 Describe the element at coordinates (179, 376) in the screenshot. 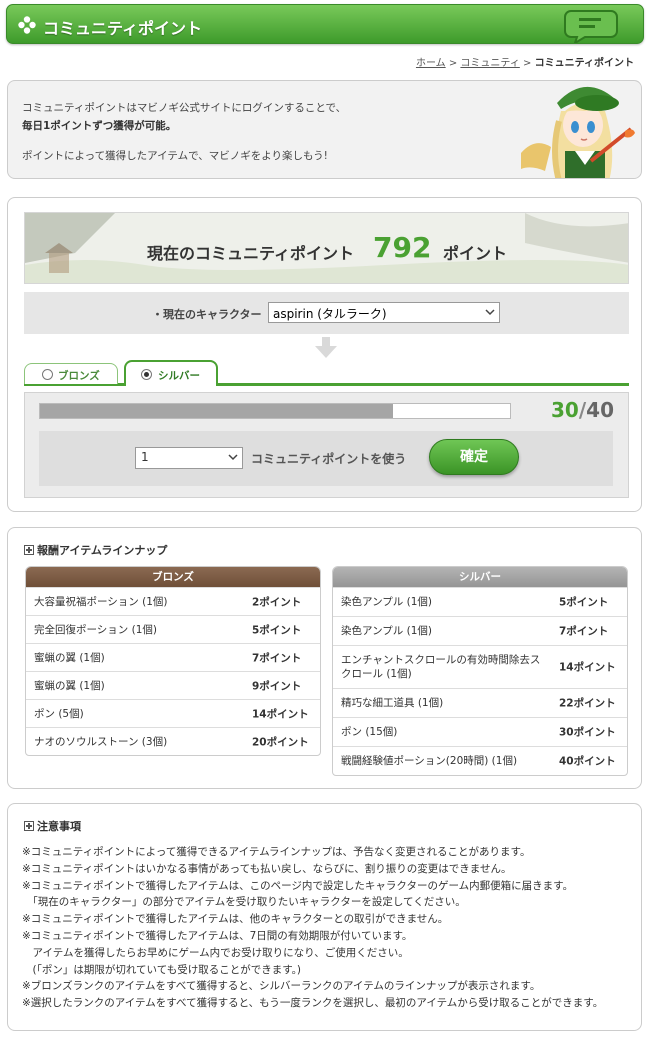

I see `tab-label: シルバー` at that location.